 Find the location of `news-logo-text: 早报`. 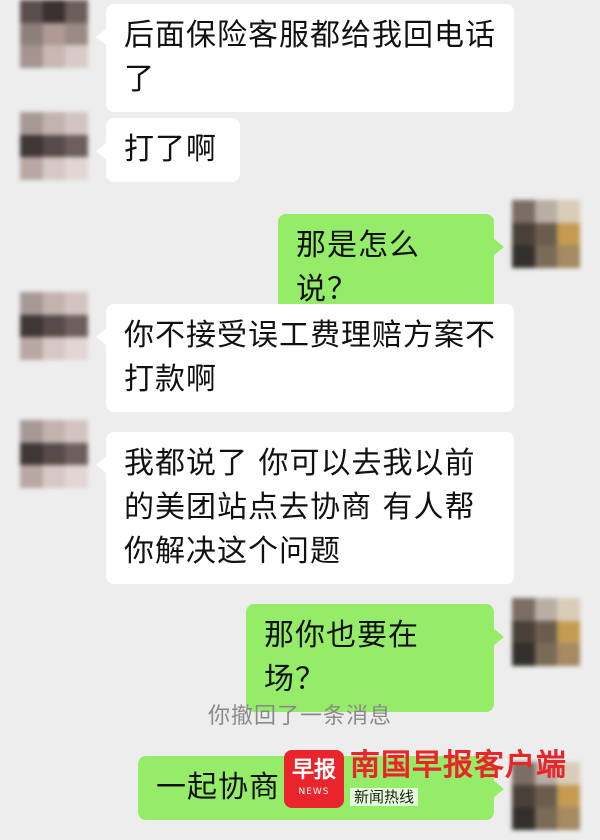

news-logo-text: 早报 is located at coordinates (313, 770).